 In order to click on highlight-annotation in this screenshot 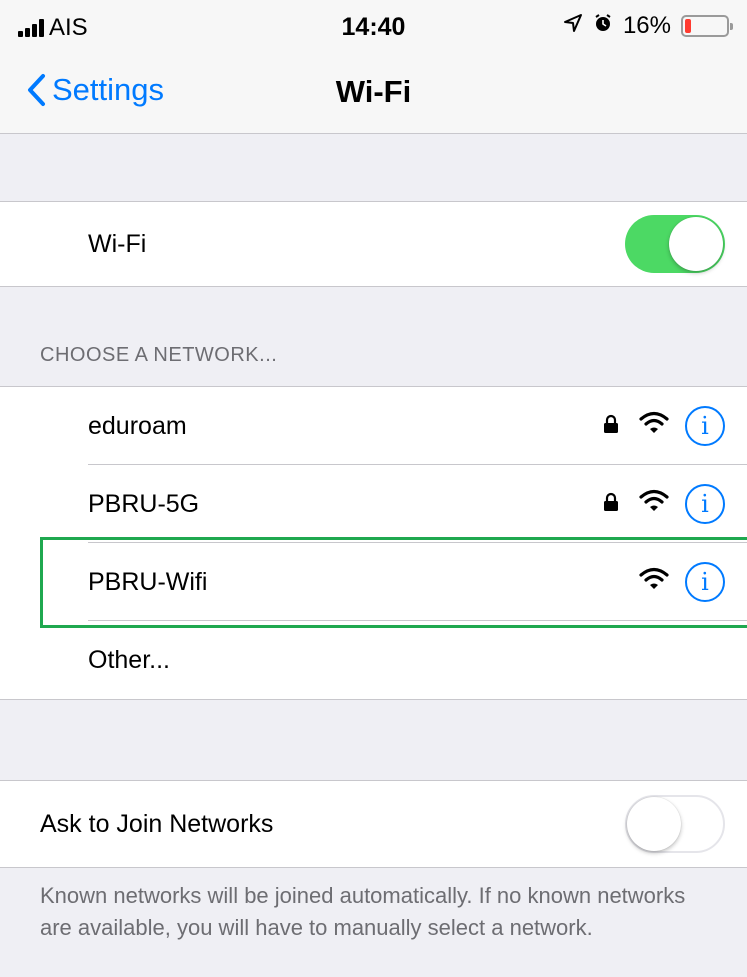, I will do `click(393, 582)`.